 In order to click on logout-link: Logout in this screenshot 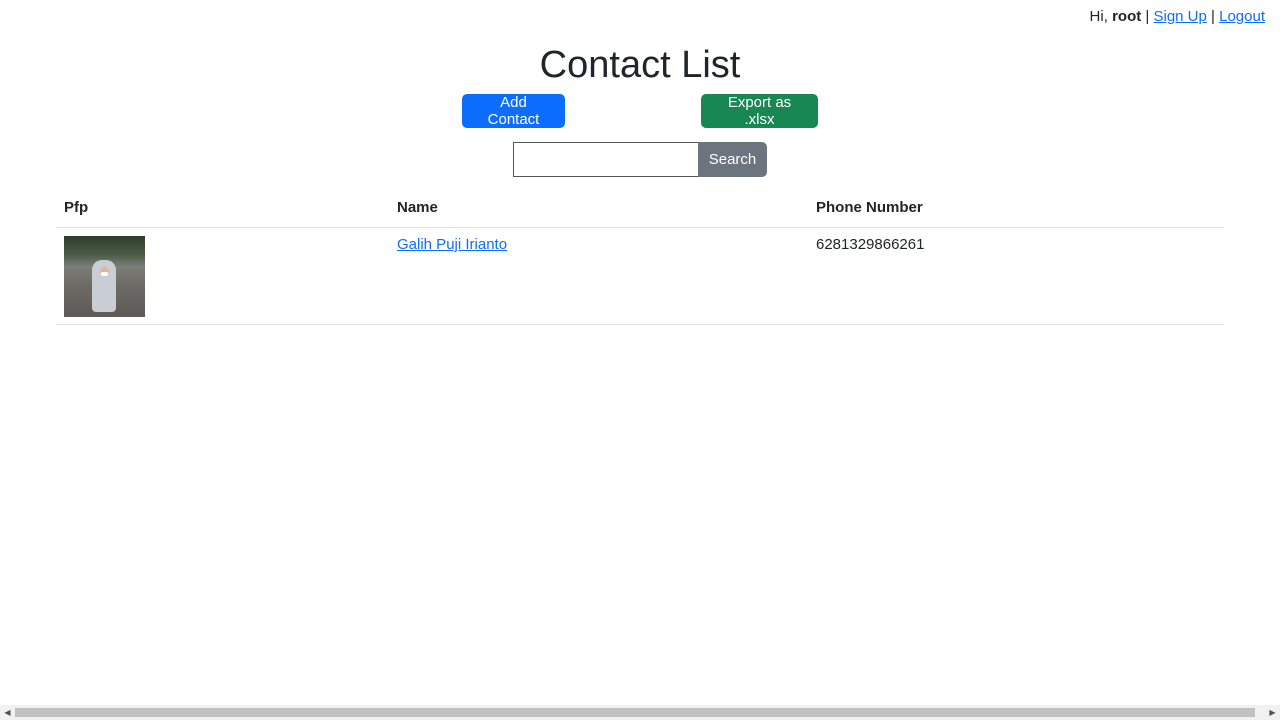, I will do `click(1242, 16)`.